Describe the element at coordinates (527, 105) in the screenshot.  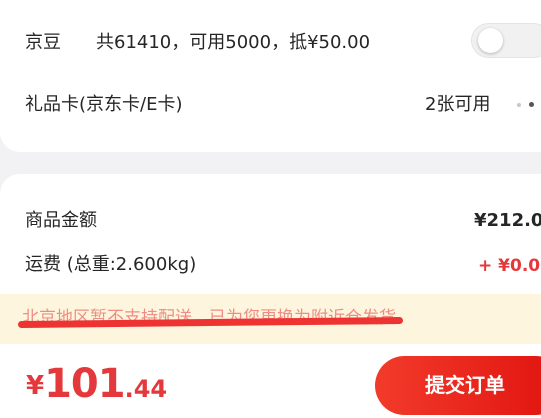
I see `more-dots-icon` at that location.